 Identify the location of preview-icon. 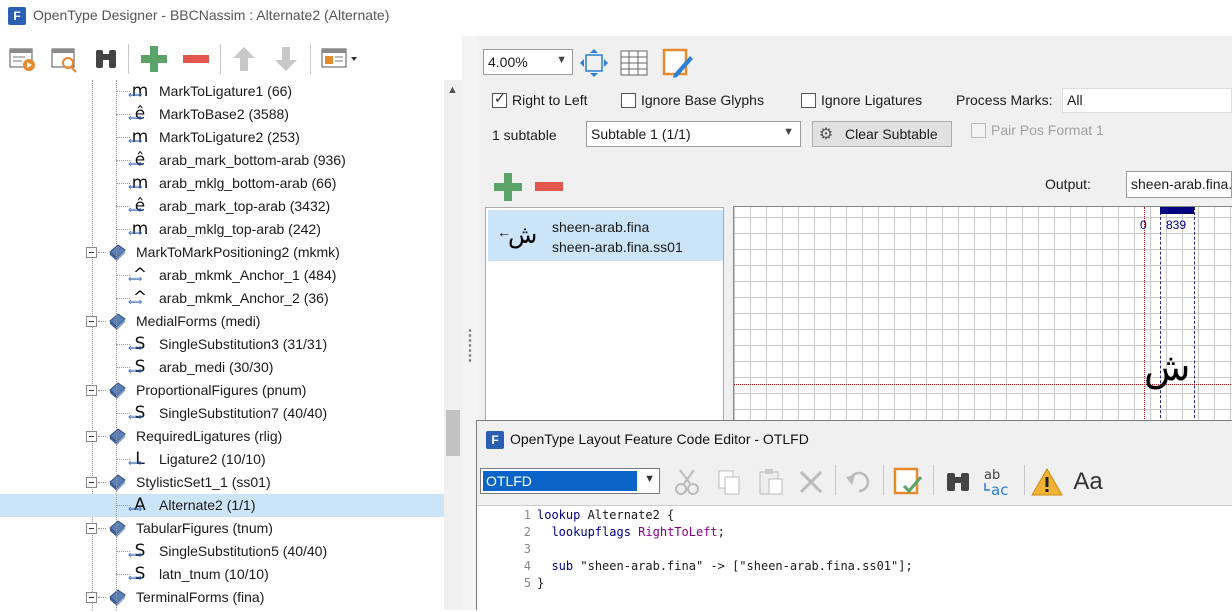
(22, 59).